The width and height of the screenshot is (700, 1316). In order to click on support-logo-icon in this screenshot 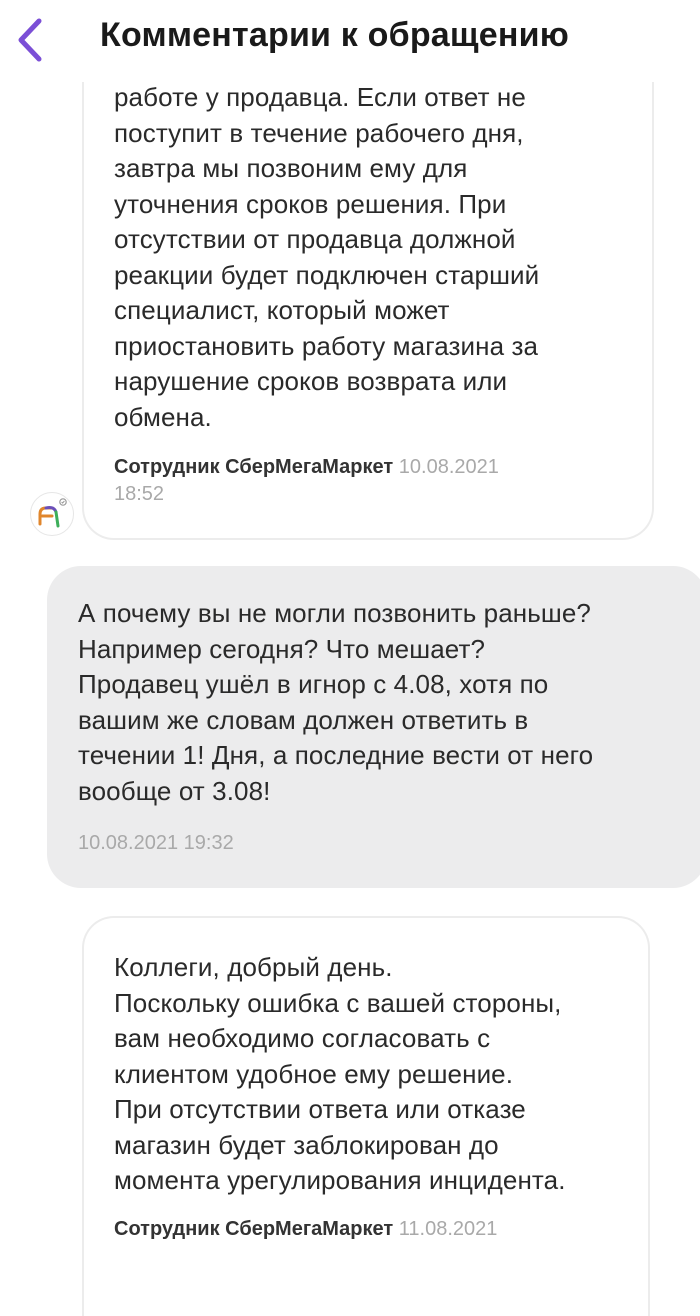, I will do `click(52, 513)`.